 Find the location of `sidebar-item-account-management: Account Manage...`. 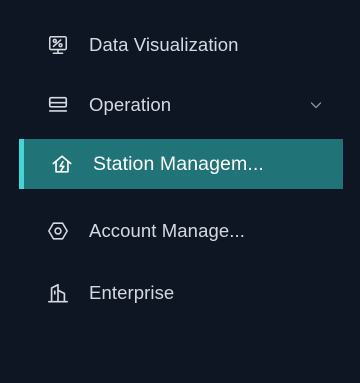

sidebar-item-account-management: Account Manage... is located at coordinates (181, 231).